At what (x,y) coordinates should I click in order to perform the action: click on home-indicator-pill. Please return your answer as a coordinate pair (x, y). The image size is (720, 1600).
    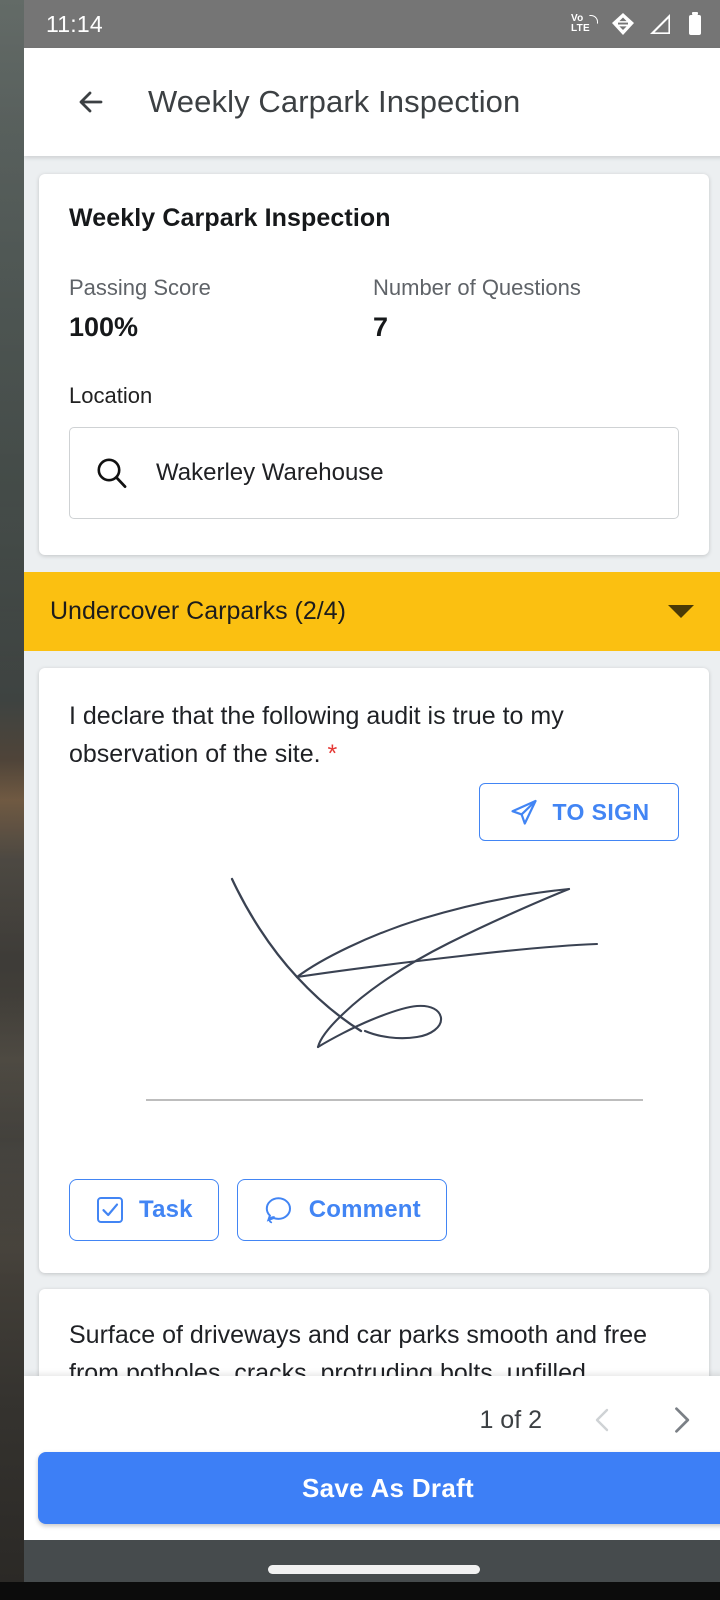
    Looking at the image, I should click on (374, 1569).